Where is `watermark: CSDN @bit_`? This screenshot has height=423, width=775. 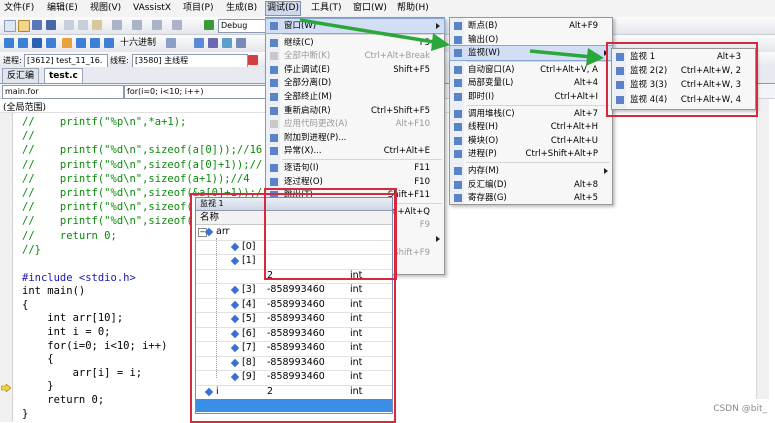 watermark: CSDN @bit_ is located at coordinates (740, 409).